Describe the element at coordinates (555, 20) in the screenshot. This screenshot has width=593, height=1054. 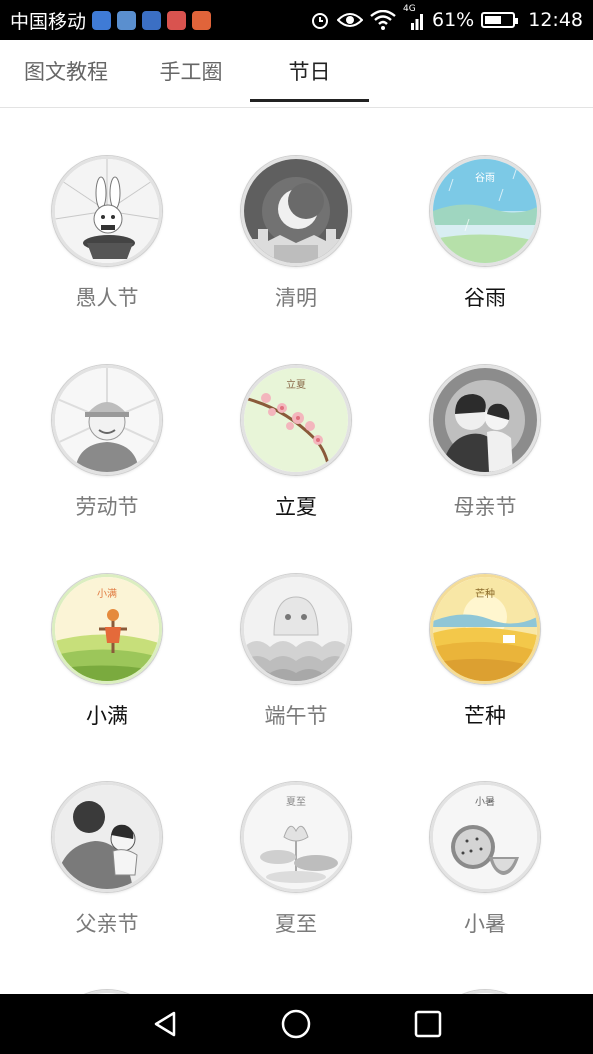
I see `clock: 12:48` at that location.